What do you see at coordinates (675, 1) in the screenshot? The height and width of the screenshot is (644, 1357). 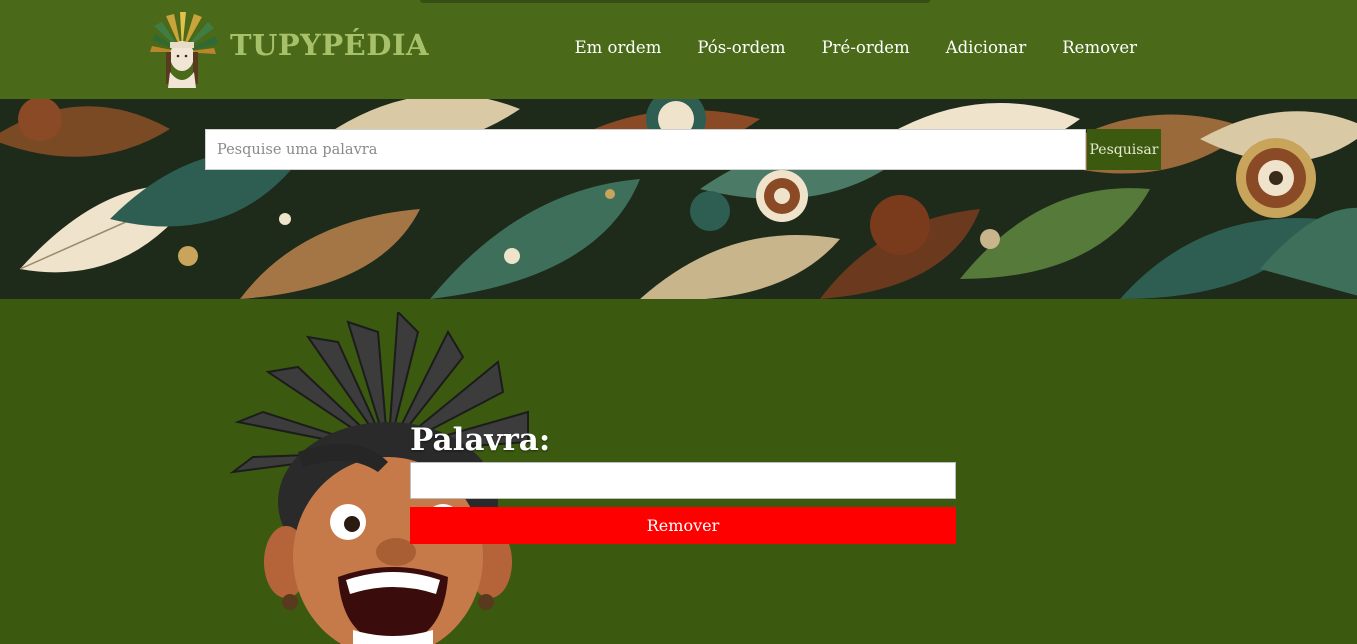 I see `header-shadow` at bounding box center [675, 1].